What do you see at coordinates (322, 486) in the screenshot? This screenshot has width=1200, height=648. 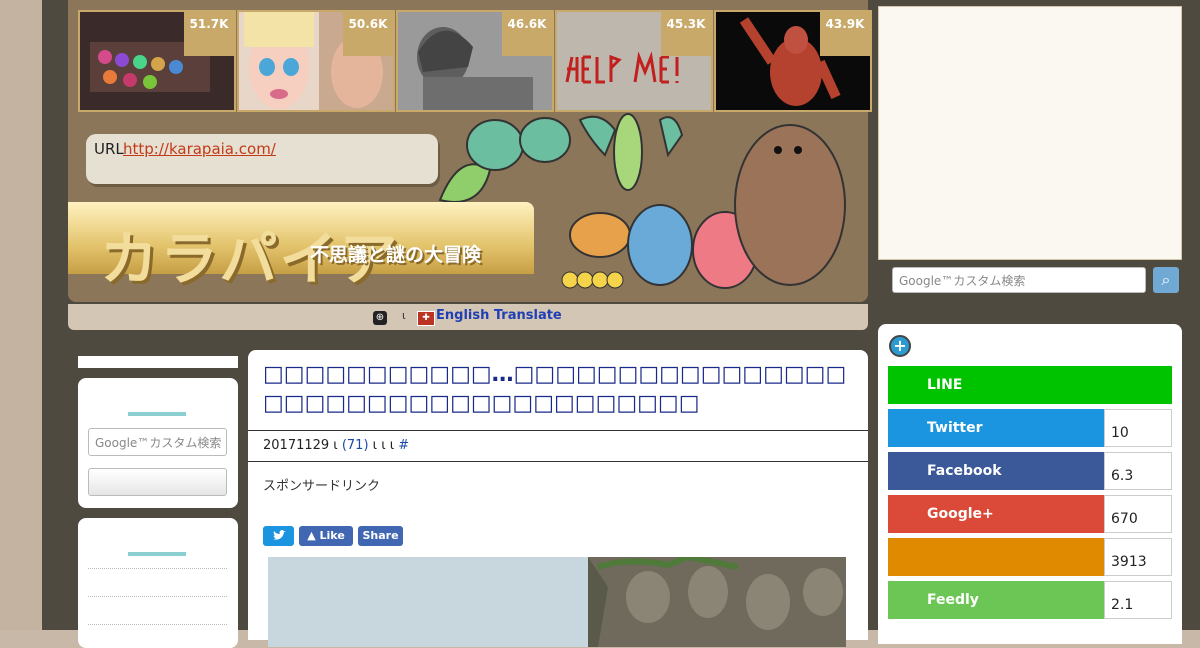 I see `sponsored-link-label: スポンサードリンク` at bounding box center [322, 486].